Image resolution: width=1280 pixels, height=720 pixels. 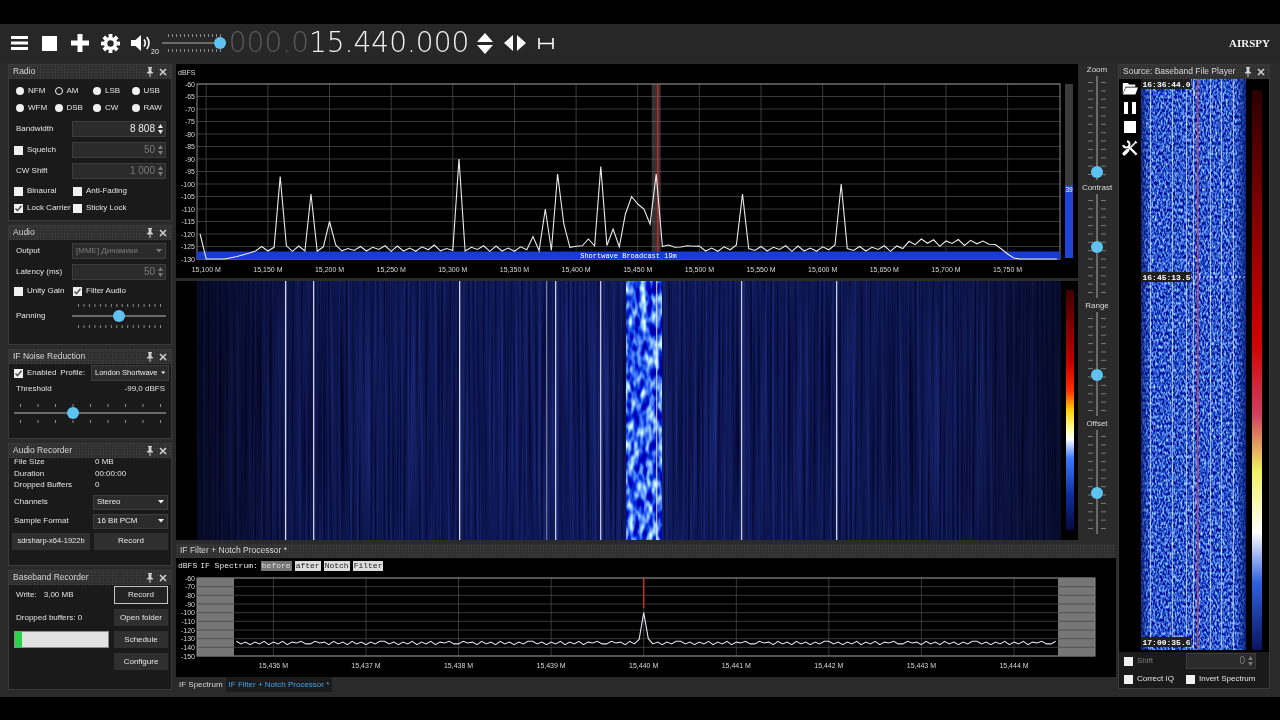 What do you see at coordinates (141, 639) in the screenshot?
I see `button: Schedule` at bounding box center [141, 639].